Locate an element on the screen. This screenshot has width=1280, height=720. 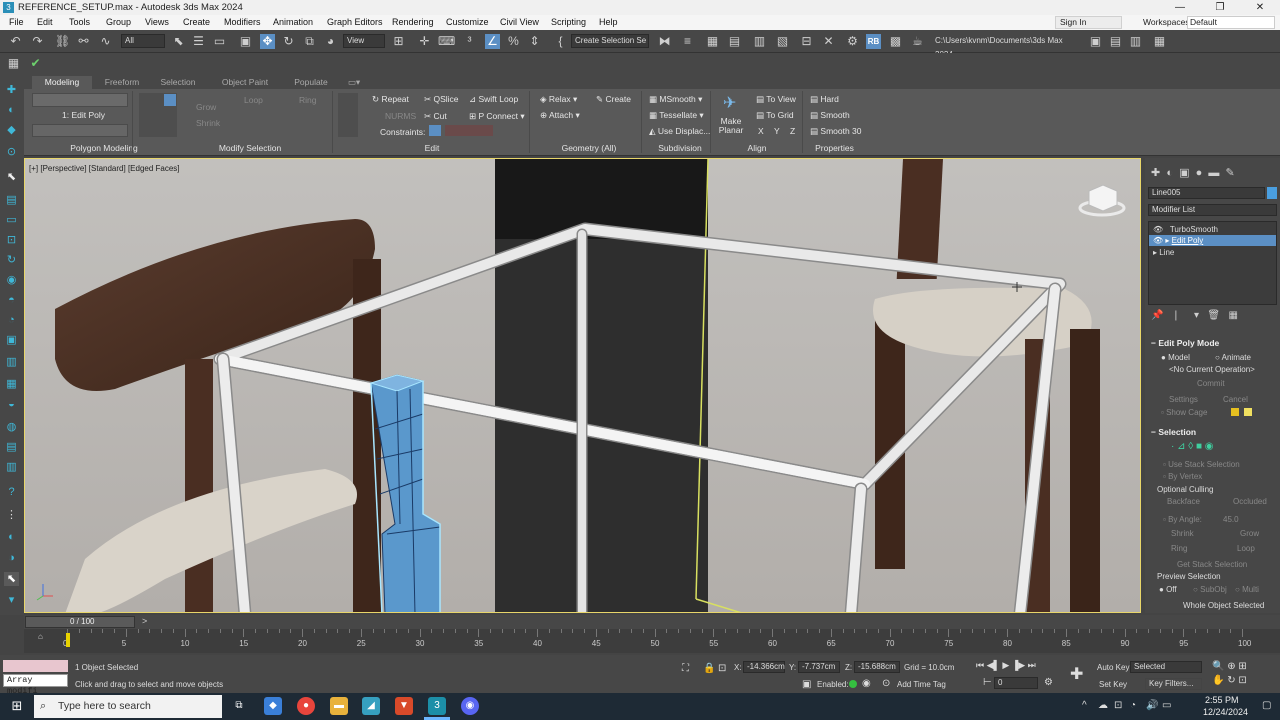
tab-object-paint: Object Paint is located at coordinates (245, 82).